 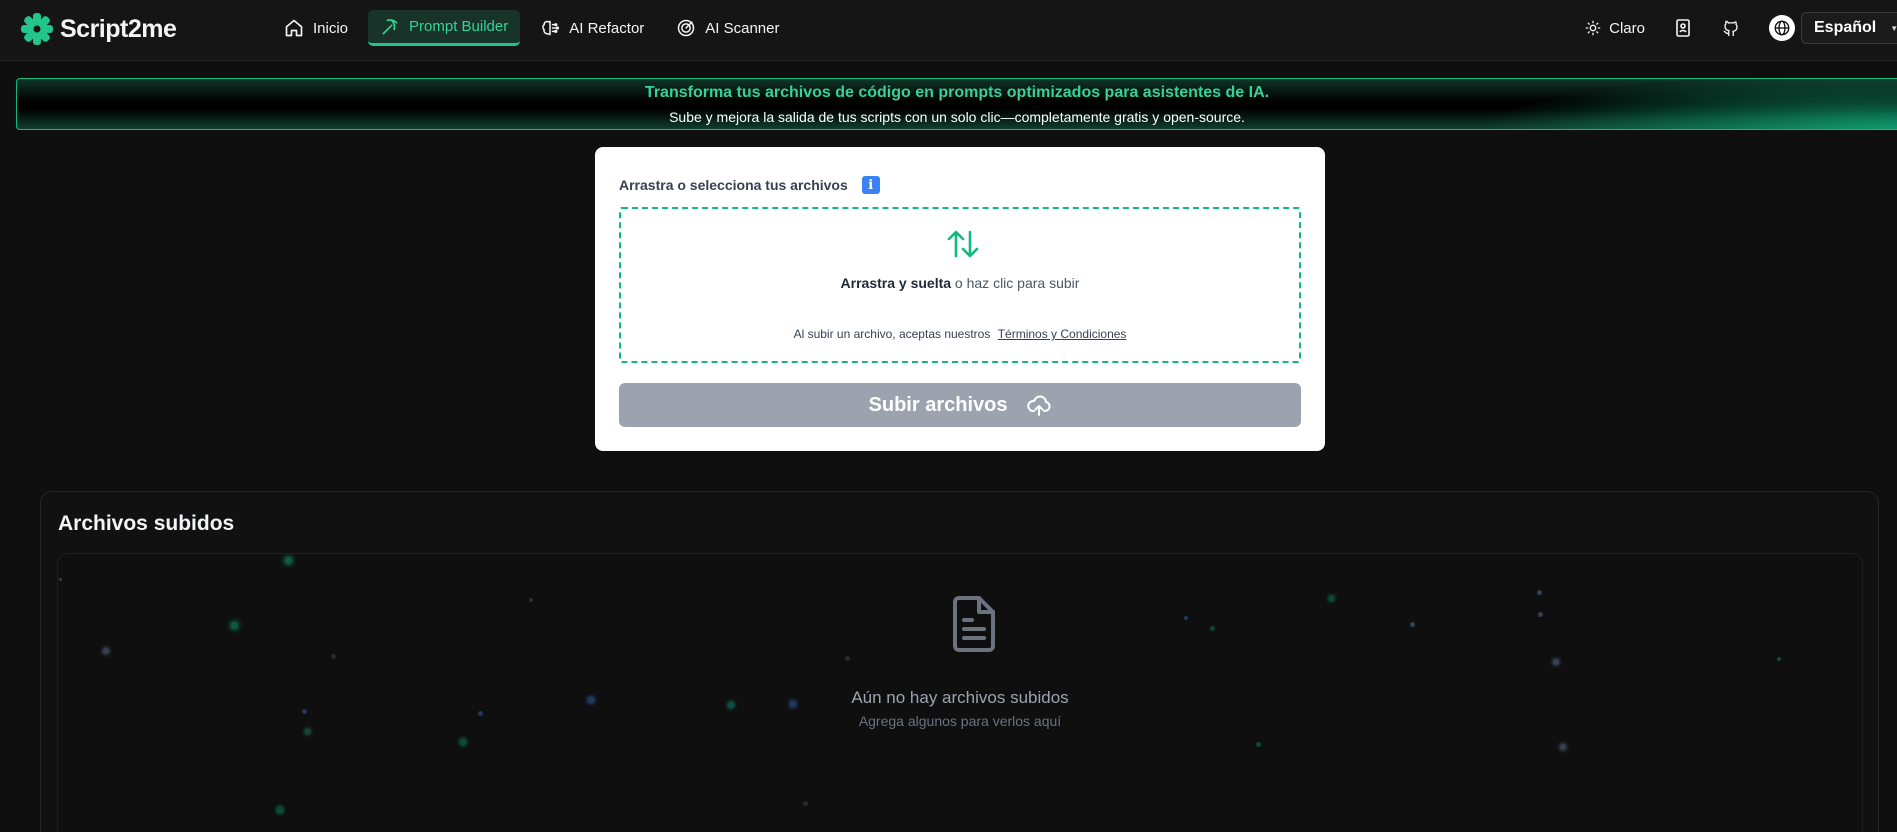 I want to click on empty-state-subtitle: Agrega algunos para verlos aquí, so click(x=960, y=721).